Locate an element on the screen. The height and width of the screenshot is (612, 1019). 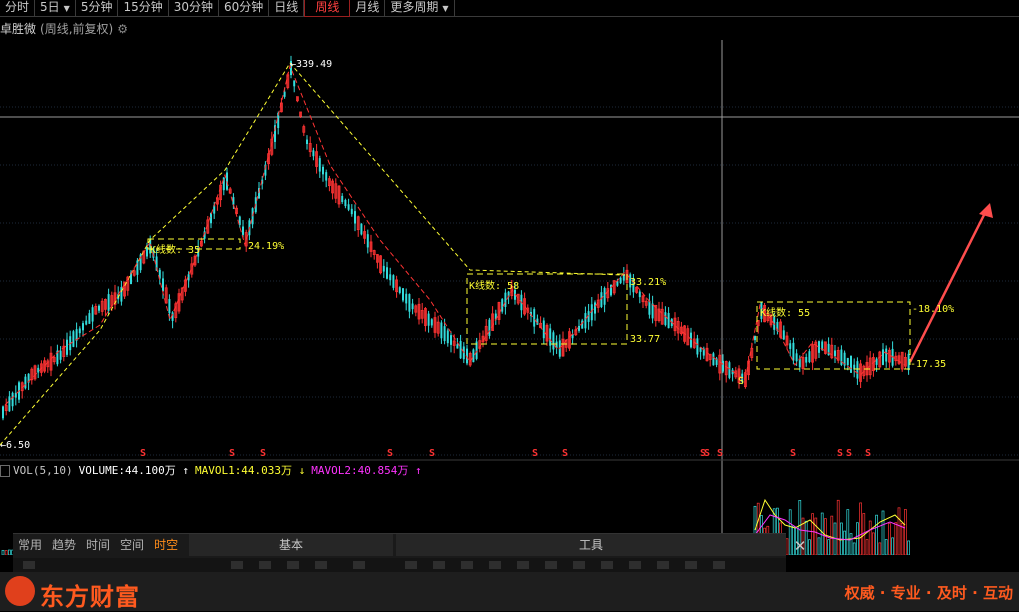
kline-count-label: K线数: 55 is located at coordinates (785, 312).